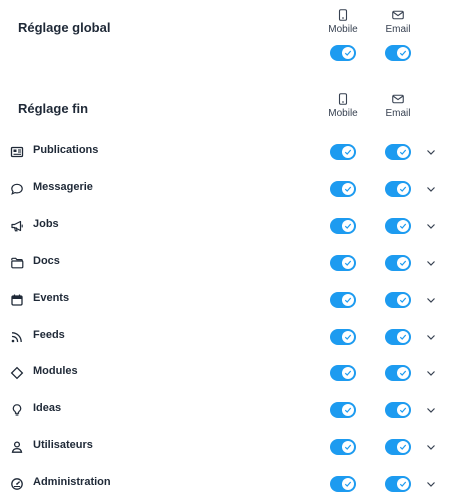 This screenshot has width=450, height=504. What do you see at coordinates (225, 226) in the screenshot?
I see `fine-setting-row-jobs: Jobs` at bounding box center [225, 226].